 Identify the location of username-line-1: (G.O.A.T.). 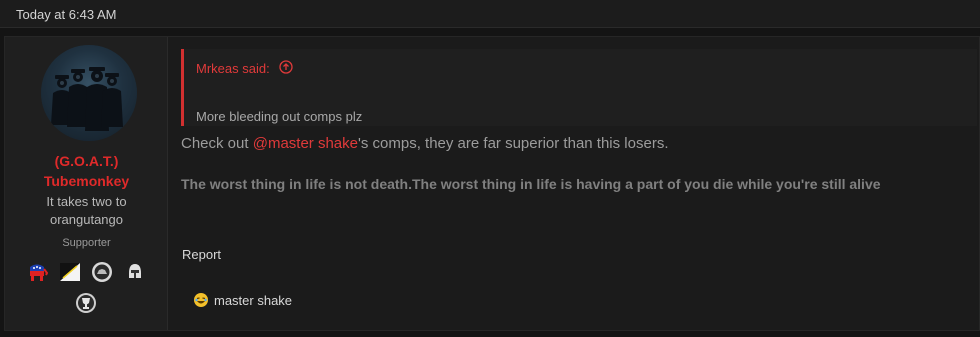
(86, 161).